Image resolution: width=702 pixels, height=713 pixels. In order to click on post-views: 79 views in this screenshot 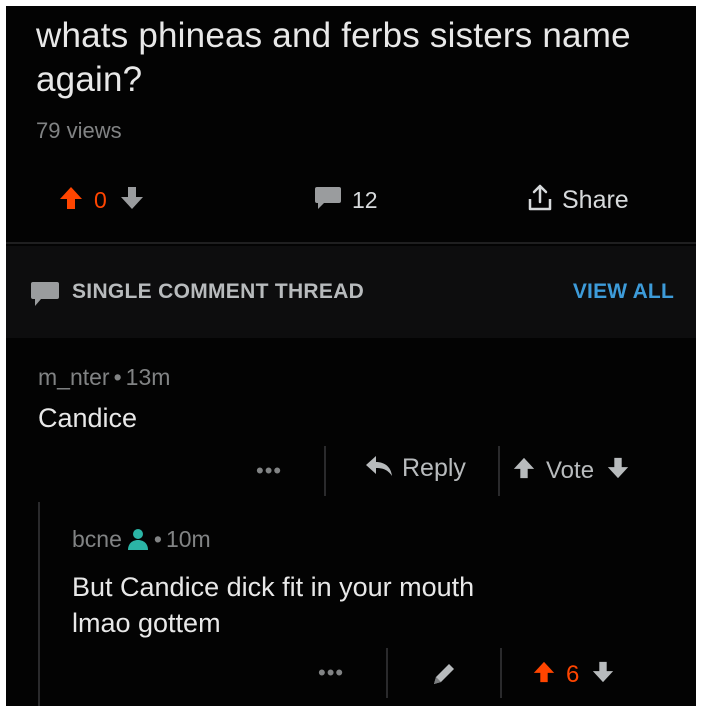, I will do `click(79, 130)`.